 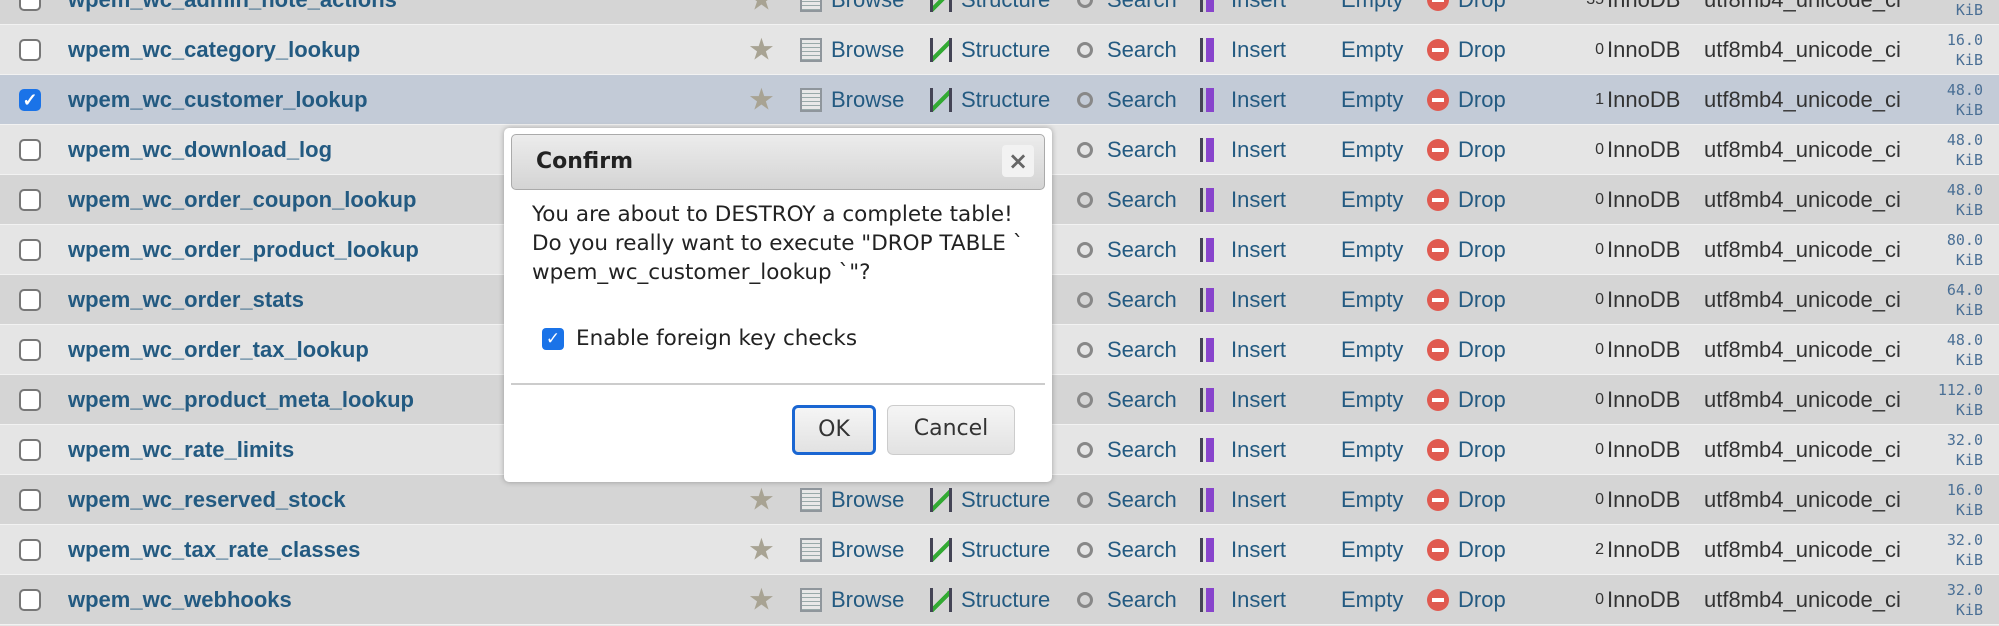 I want to click on table-name-link: wpem_wc_download_log, so click(x=200, y=150).